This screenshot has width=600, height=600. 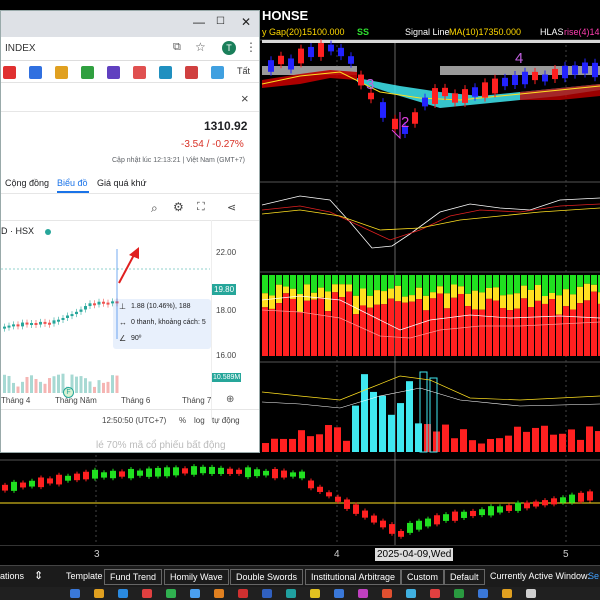 What do you see at coordinates (68, 392) in the screenshot?
I see `event-flag-icon: F` at bounding box center [68, 392].